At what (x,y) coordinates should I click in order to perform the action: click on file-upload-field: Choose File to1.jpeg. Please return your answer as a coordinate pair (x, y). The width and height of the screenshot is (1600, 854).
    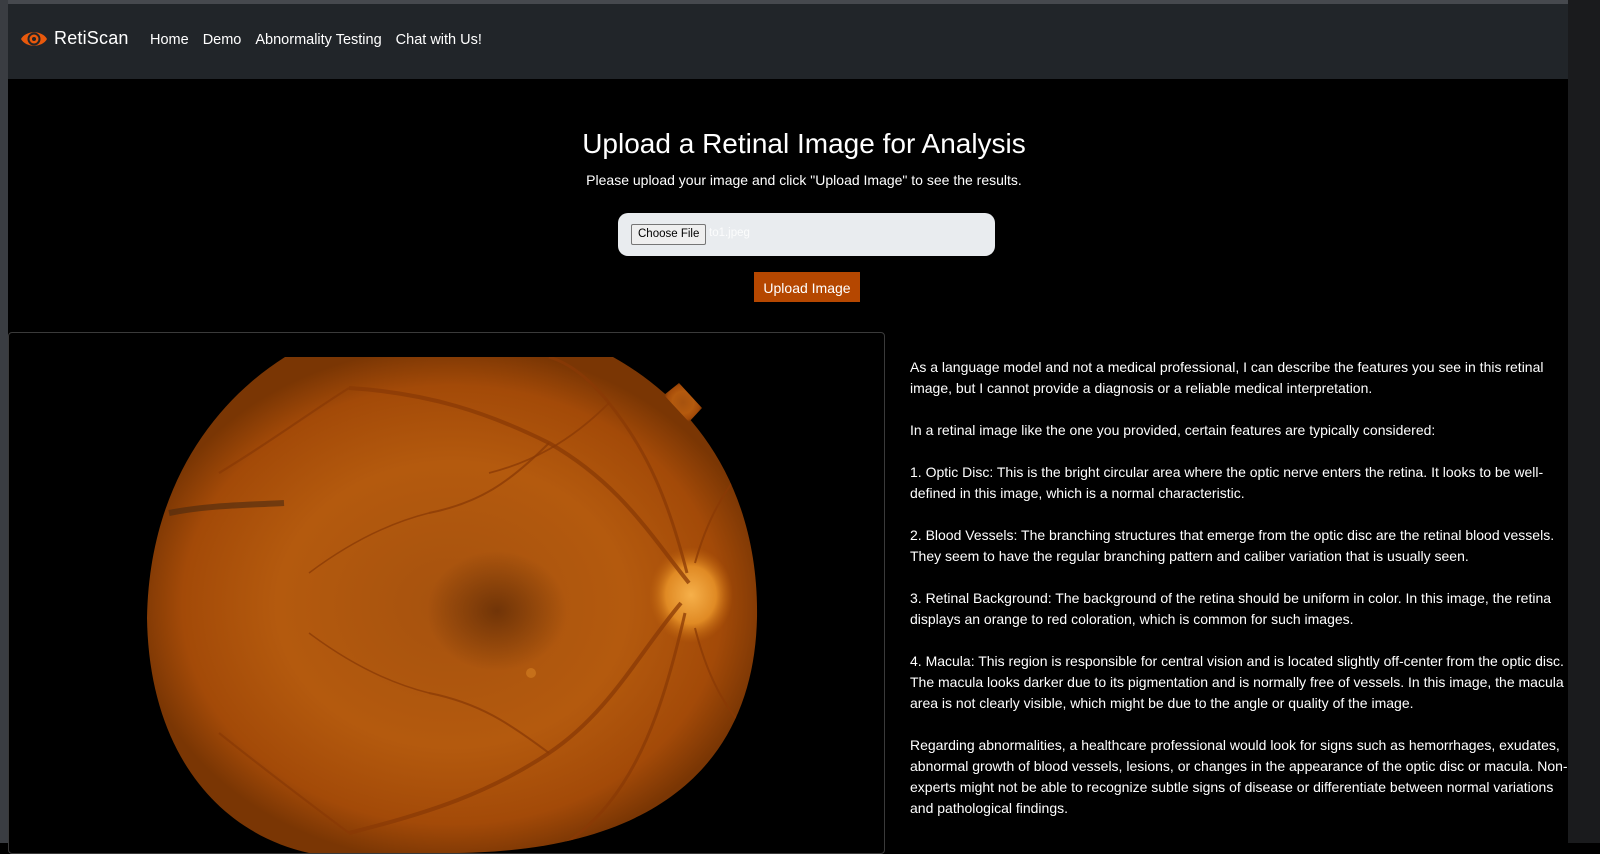
    Looking at the image, I should click on (806, 234).